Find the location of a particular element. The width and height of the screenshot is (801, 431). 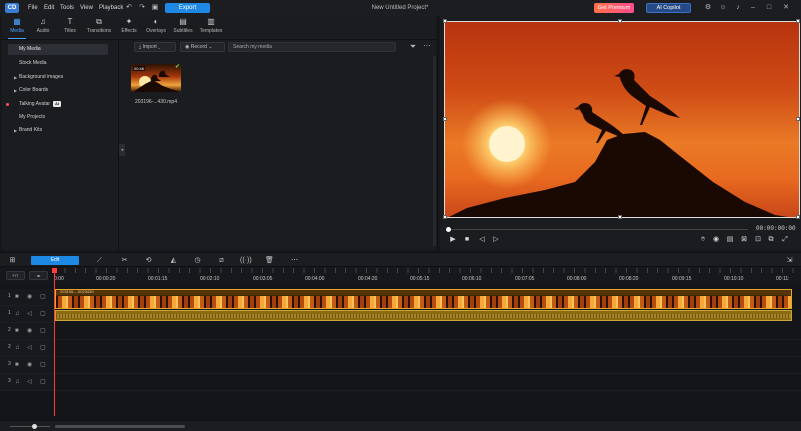

link-icon: ⟲ is located at coordinates (148, 260).